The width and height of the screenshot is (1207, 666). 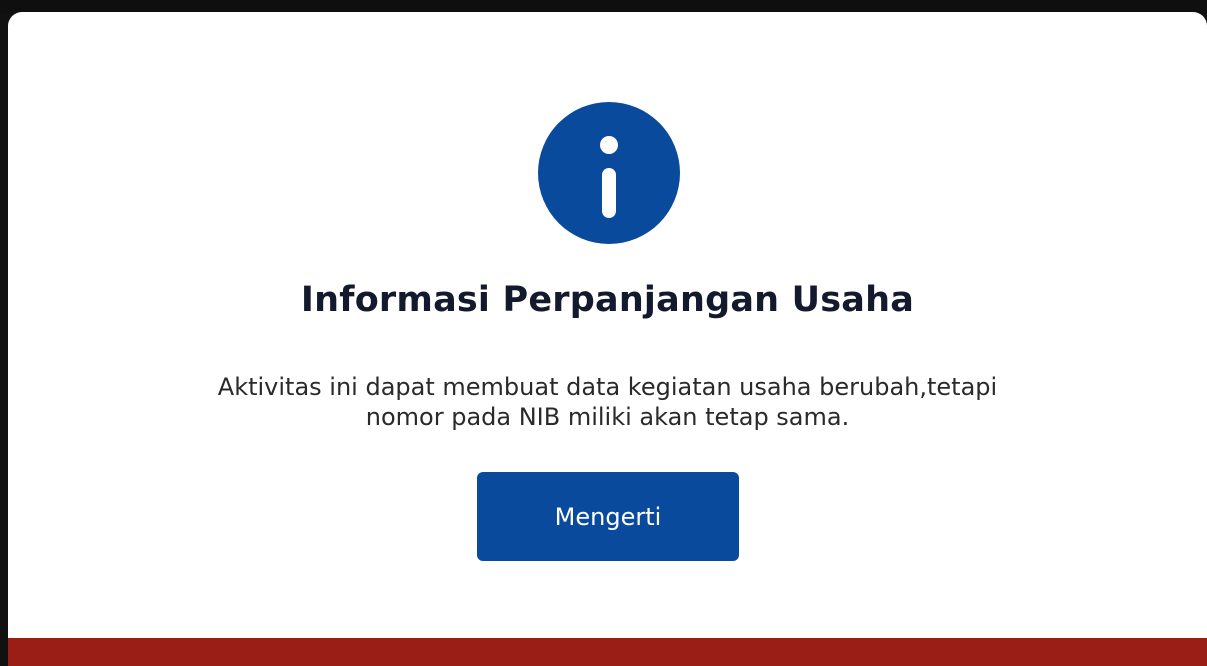 I want to click on info-icon, so click(x=609, y=173).